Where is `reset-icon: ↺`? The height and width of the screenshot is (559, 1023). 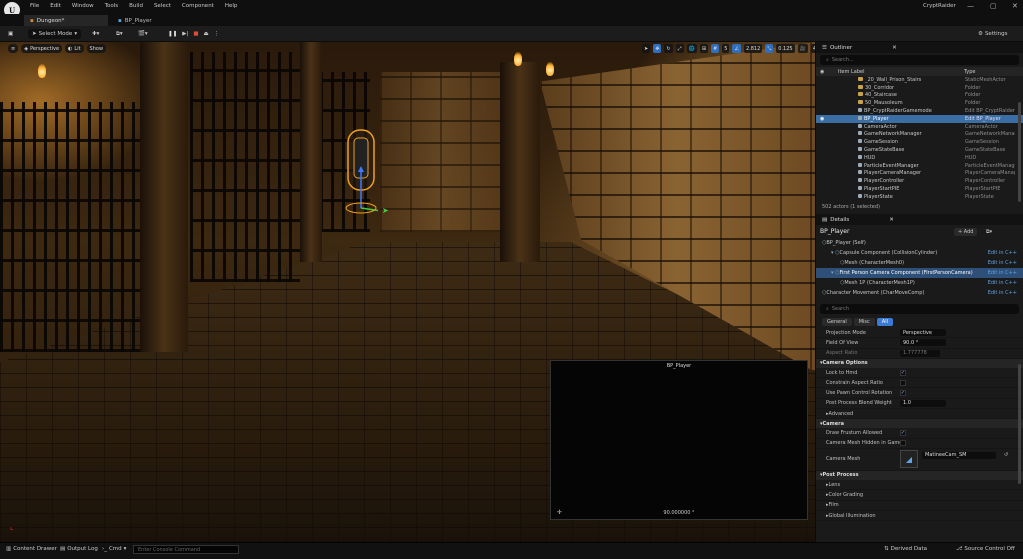
reset-icon: ↺ is located at coordinates (1006, 455).